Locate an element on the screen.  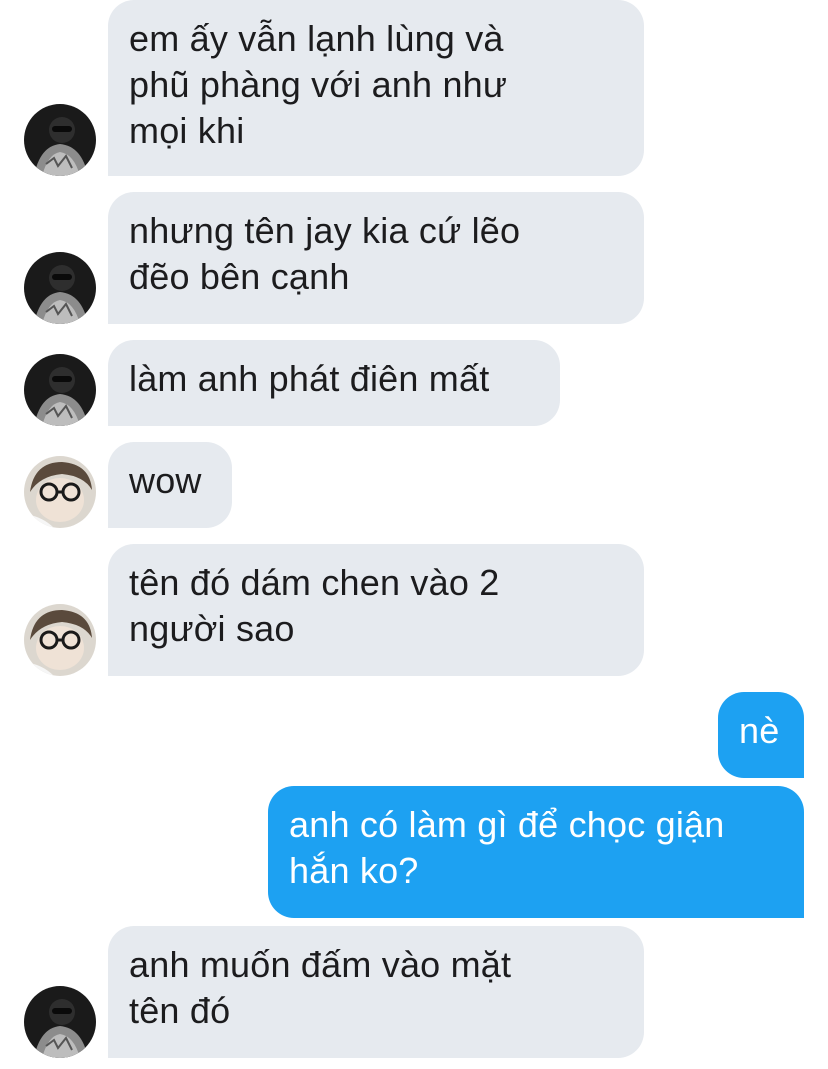
message-bubble: nhưng tên jay kia cứ lẽo đẽo bên cạnh is located at coordinates (376, 258).